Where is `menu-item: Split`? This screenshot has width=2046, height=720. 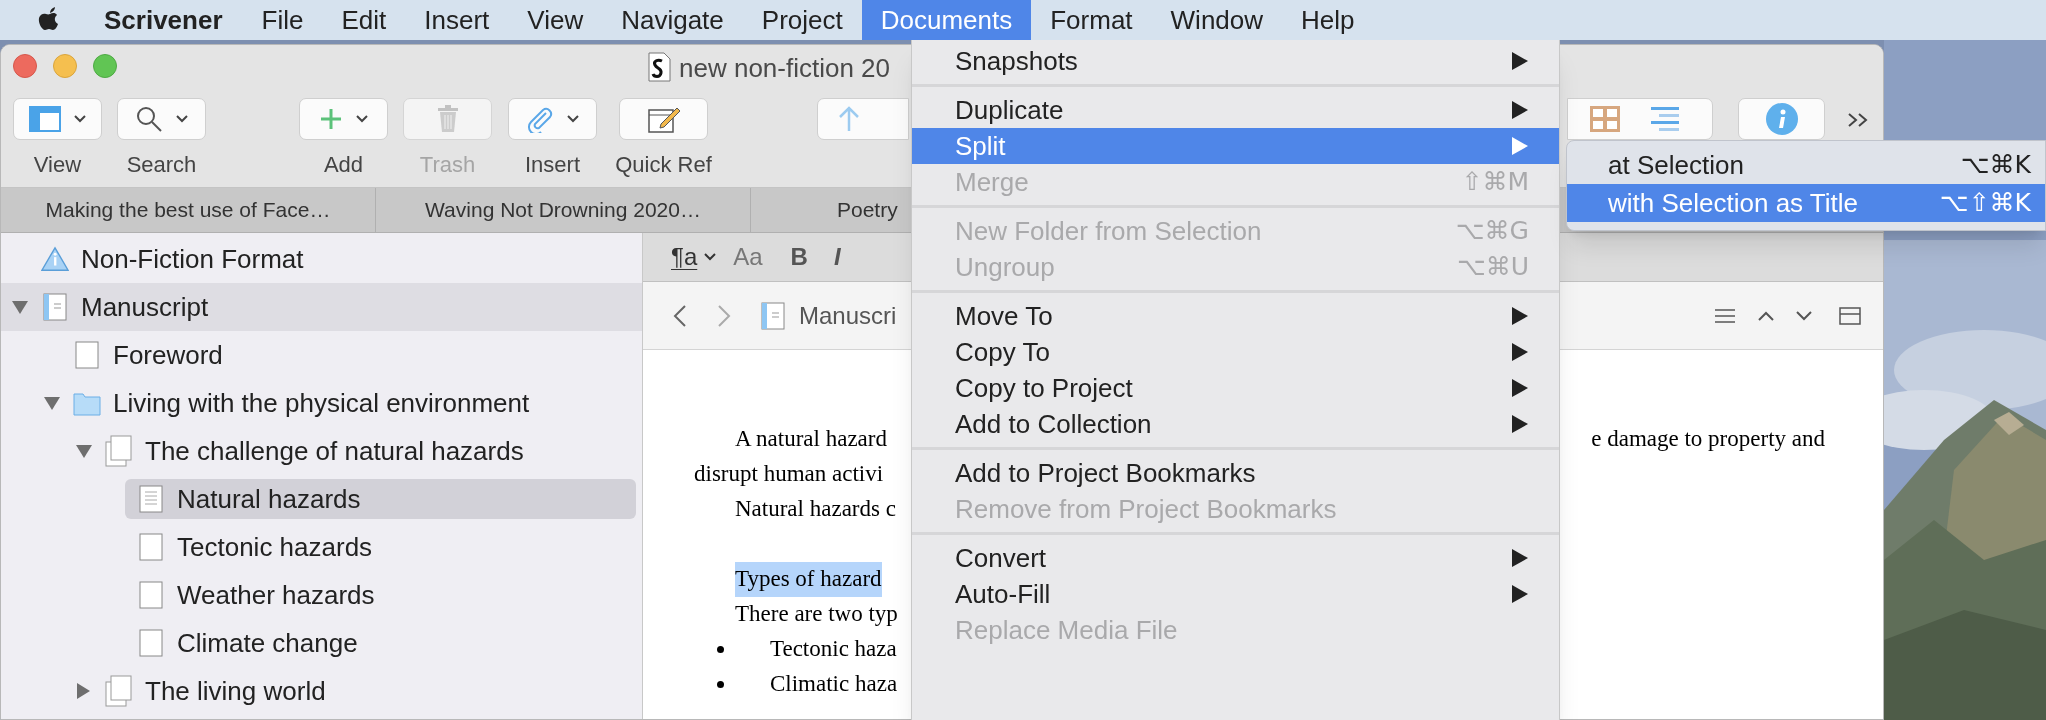
menu-item: Split is located at coordinates (1235, 146).